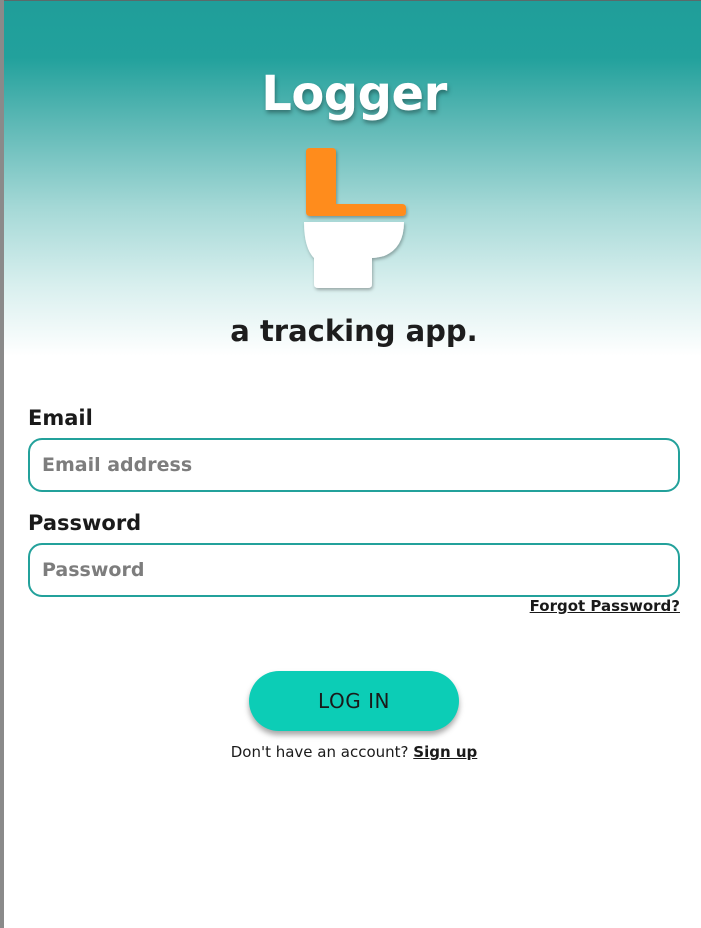 The image size is (701, 928). I want to click on signup-prompt-text: Don't have an account?, so click(319, 752).